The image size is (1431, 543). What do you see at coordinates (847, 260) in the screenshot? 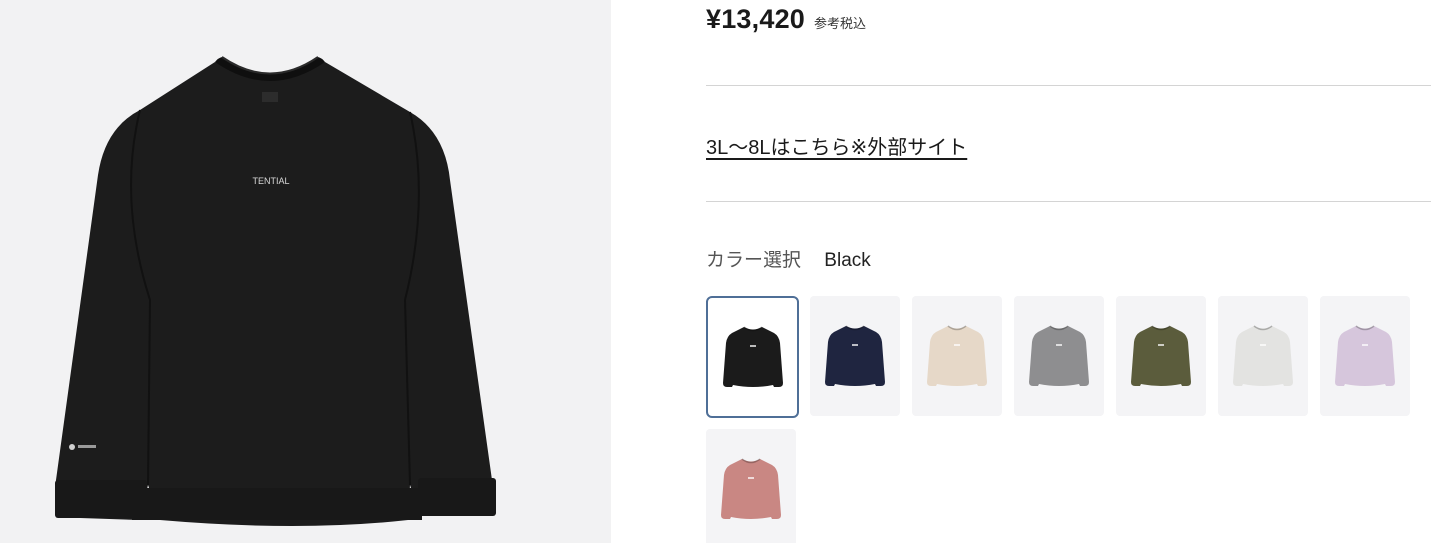
I see `selected-color-value: Black` at bounding box center [847, 260].